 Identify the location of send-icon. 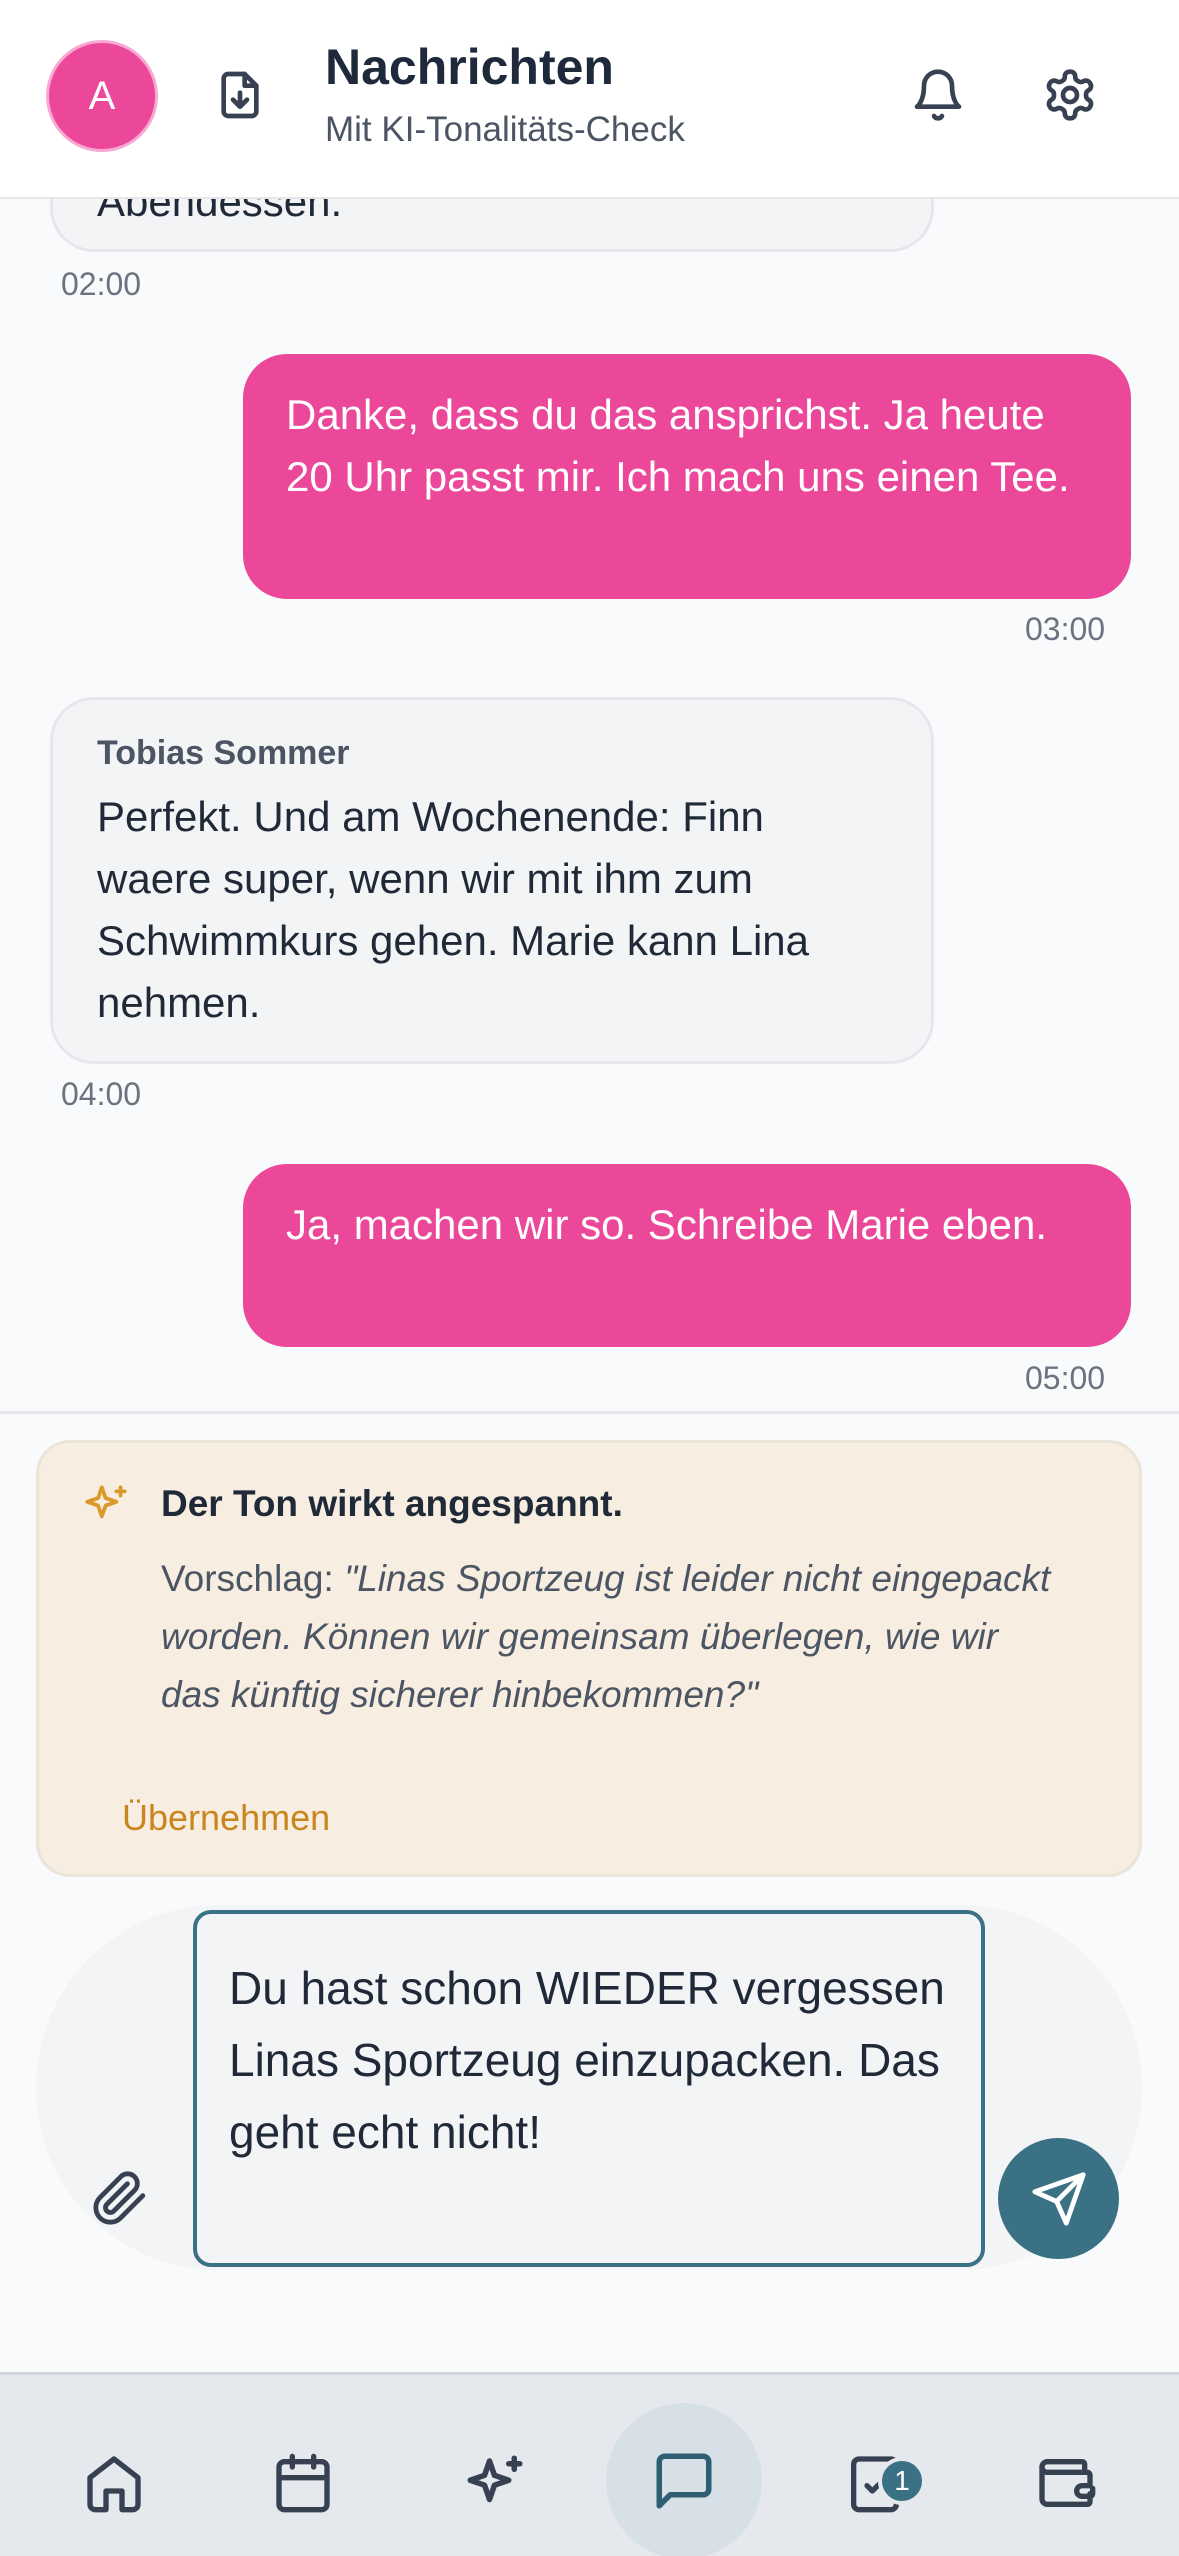
(1058, 2198).